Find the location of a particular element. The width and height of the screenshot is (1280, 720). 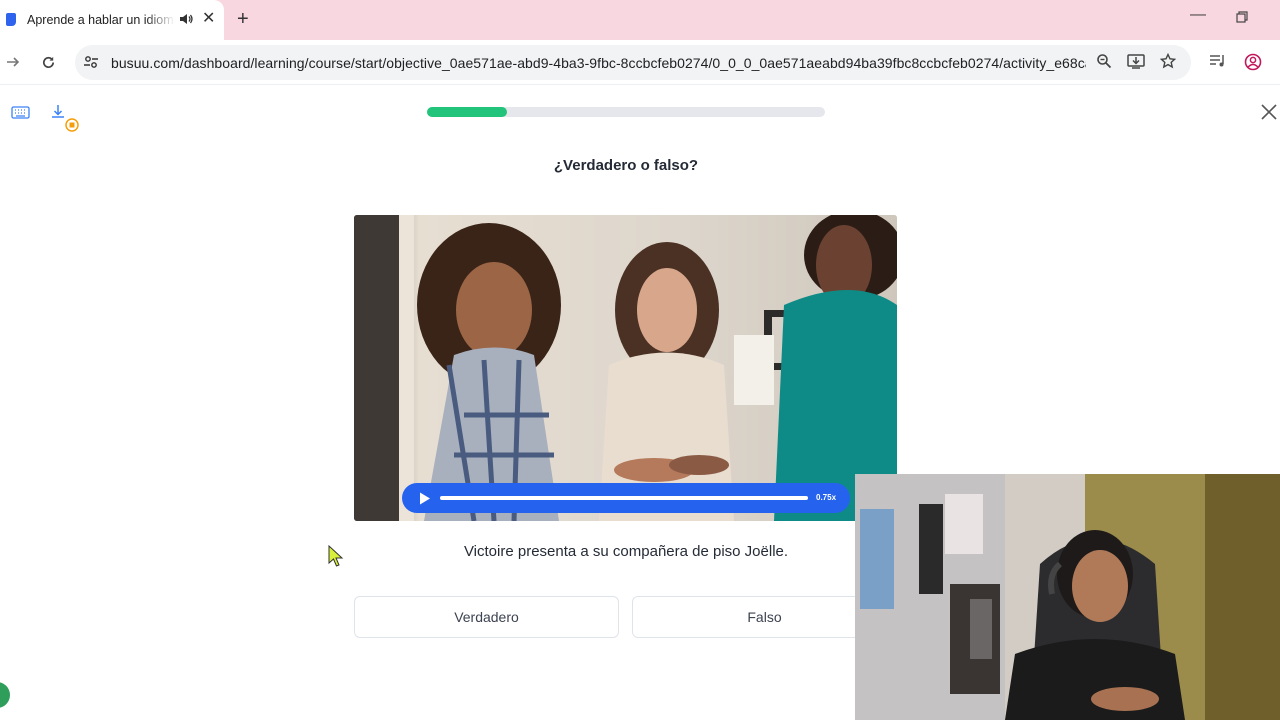

close-tab-icon: ✕ is located at coordinates (208, 19).